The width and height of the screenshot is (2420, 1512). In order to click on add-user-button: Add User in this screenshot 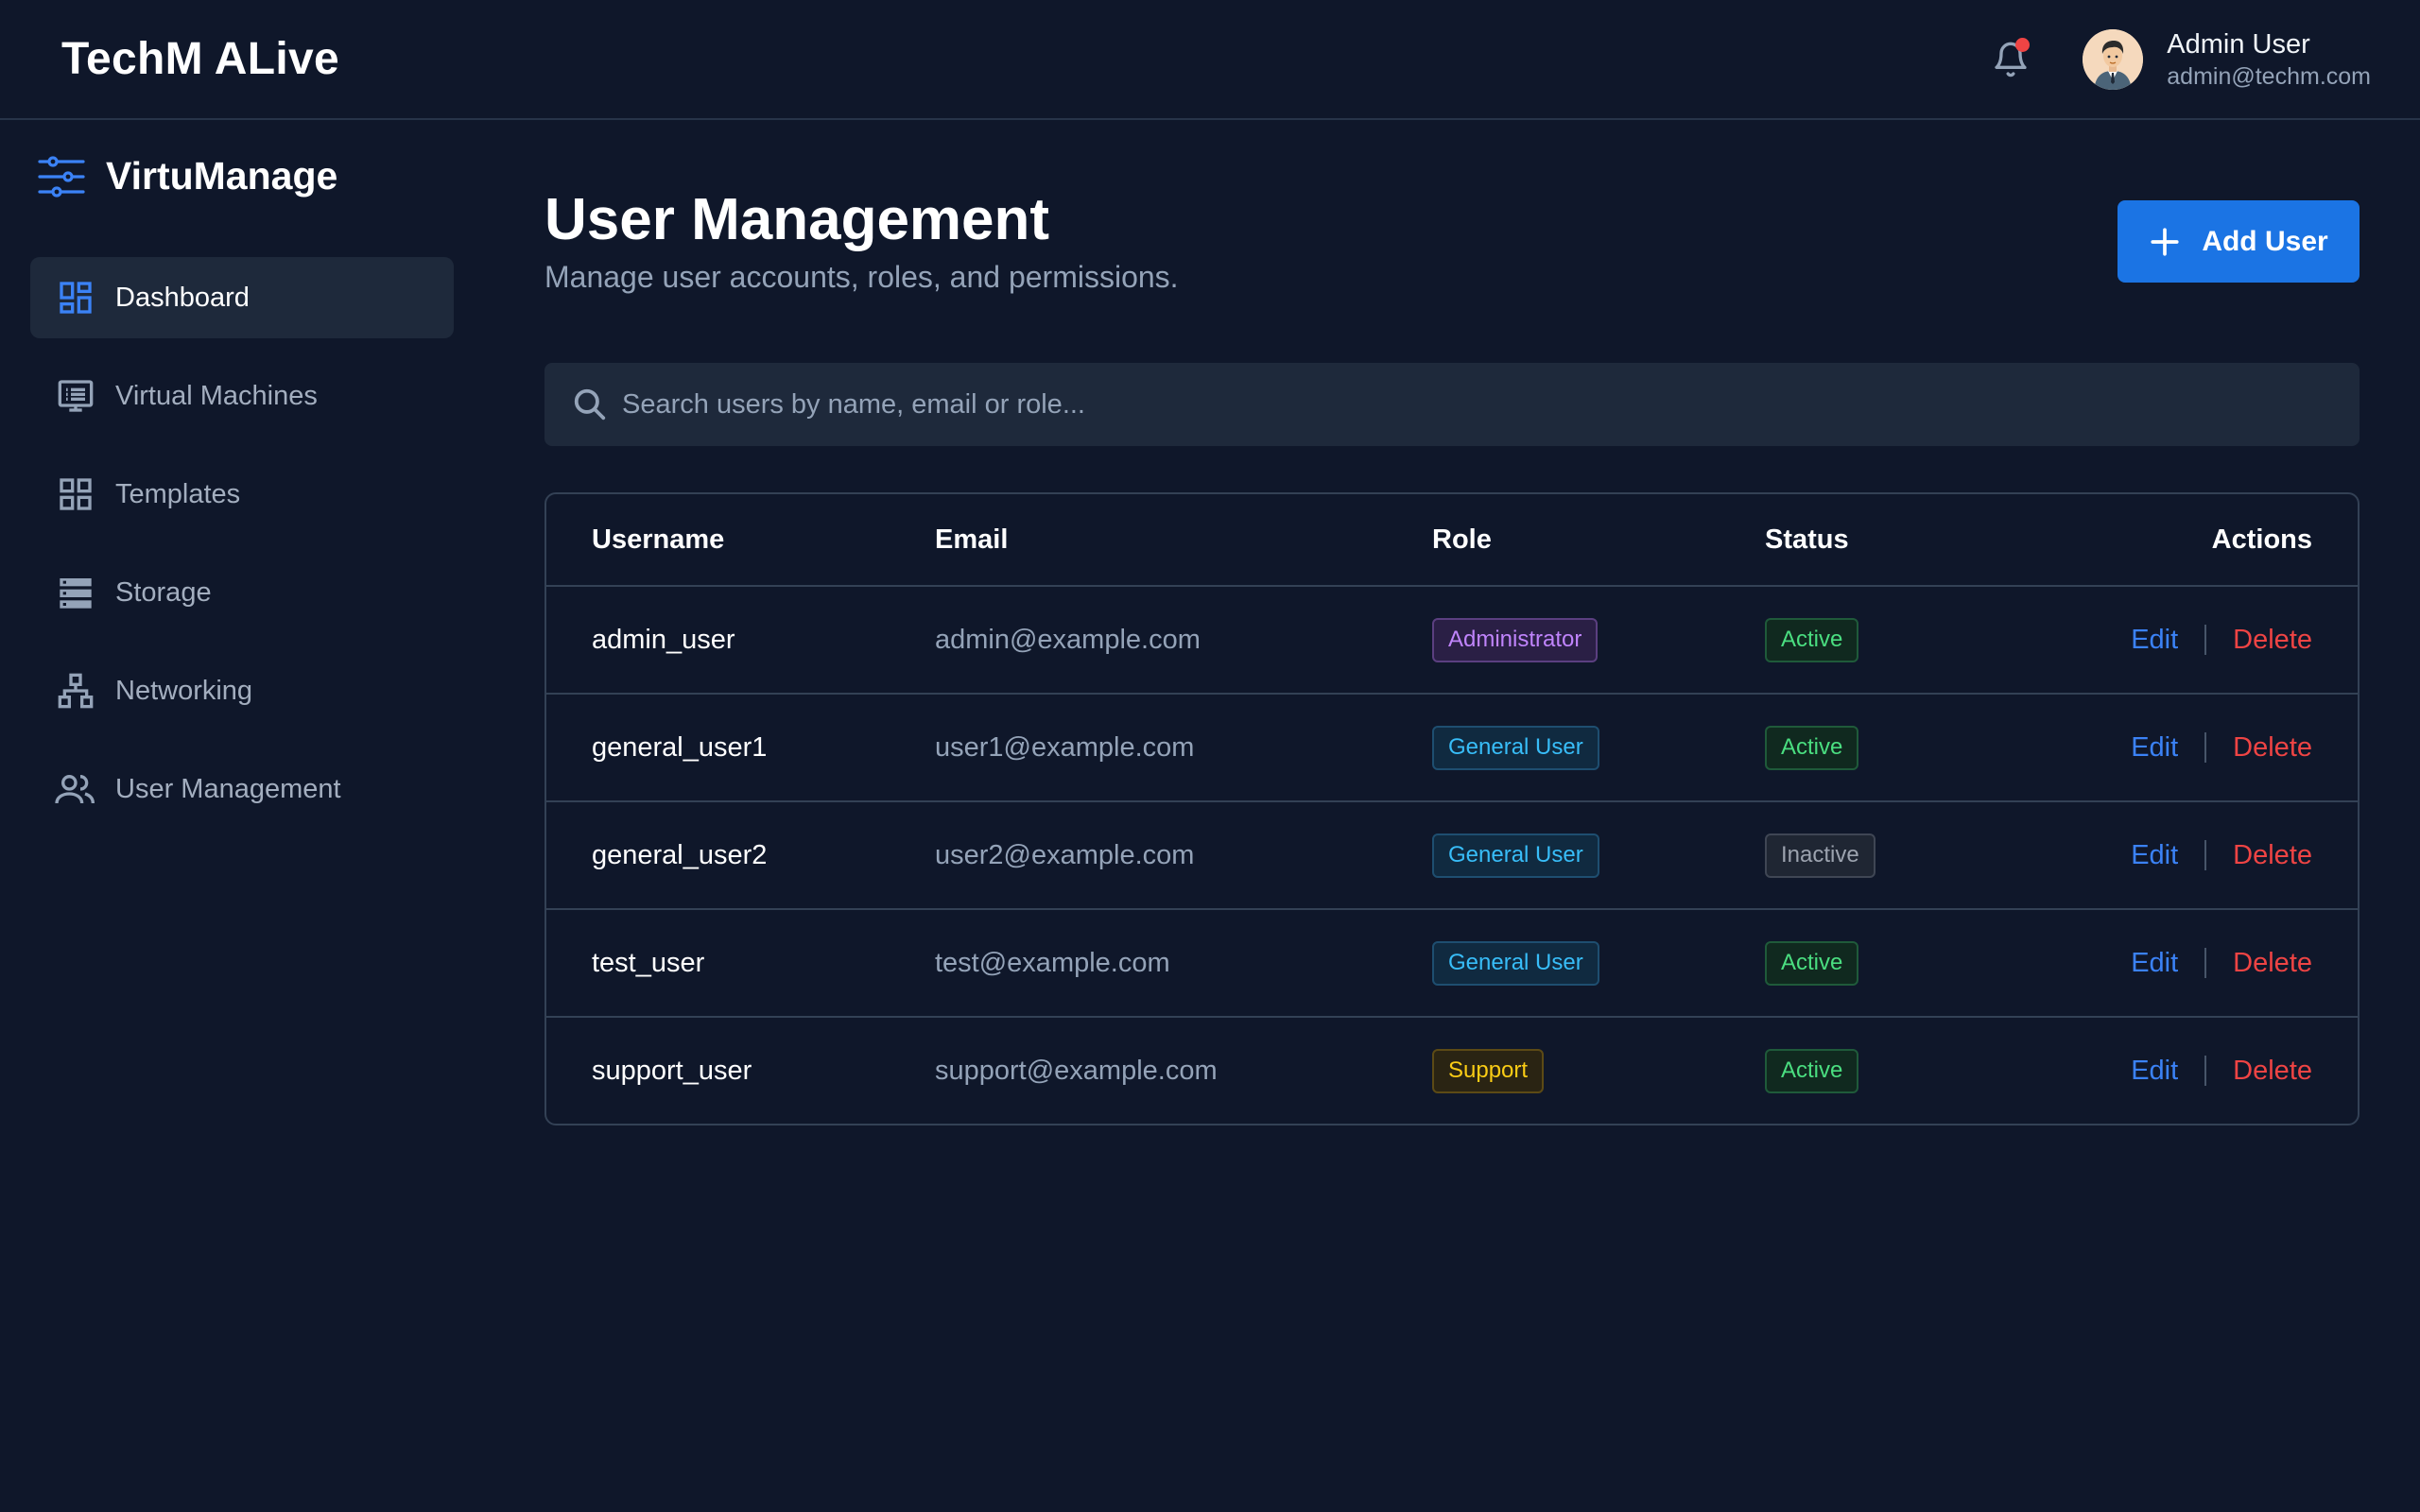, I will do `click(2239, 241)`.